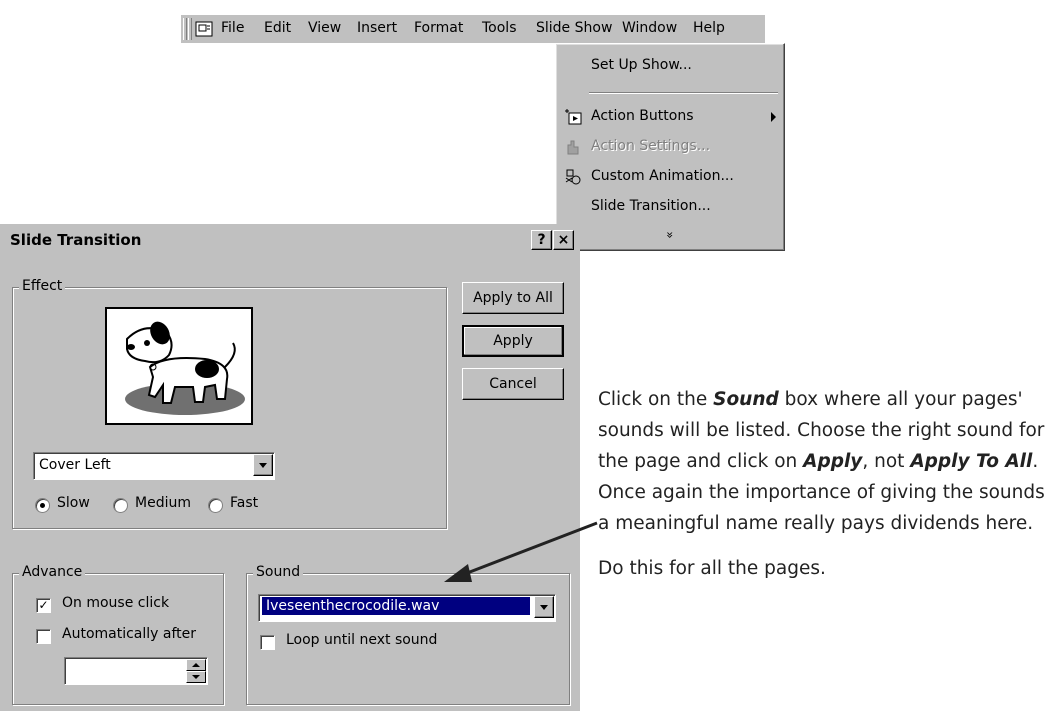 The height and width of the screenshot is (711, 1058). What do you see at coordinates (163, 503) in the screenshot?
I see `speed-medium-label: Medium` at bounding box center [163, 503].